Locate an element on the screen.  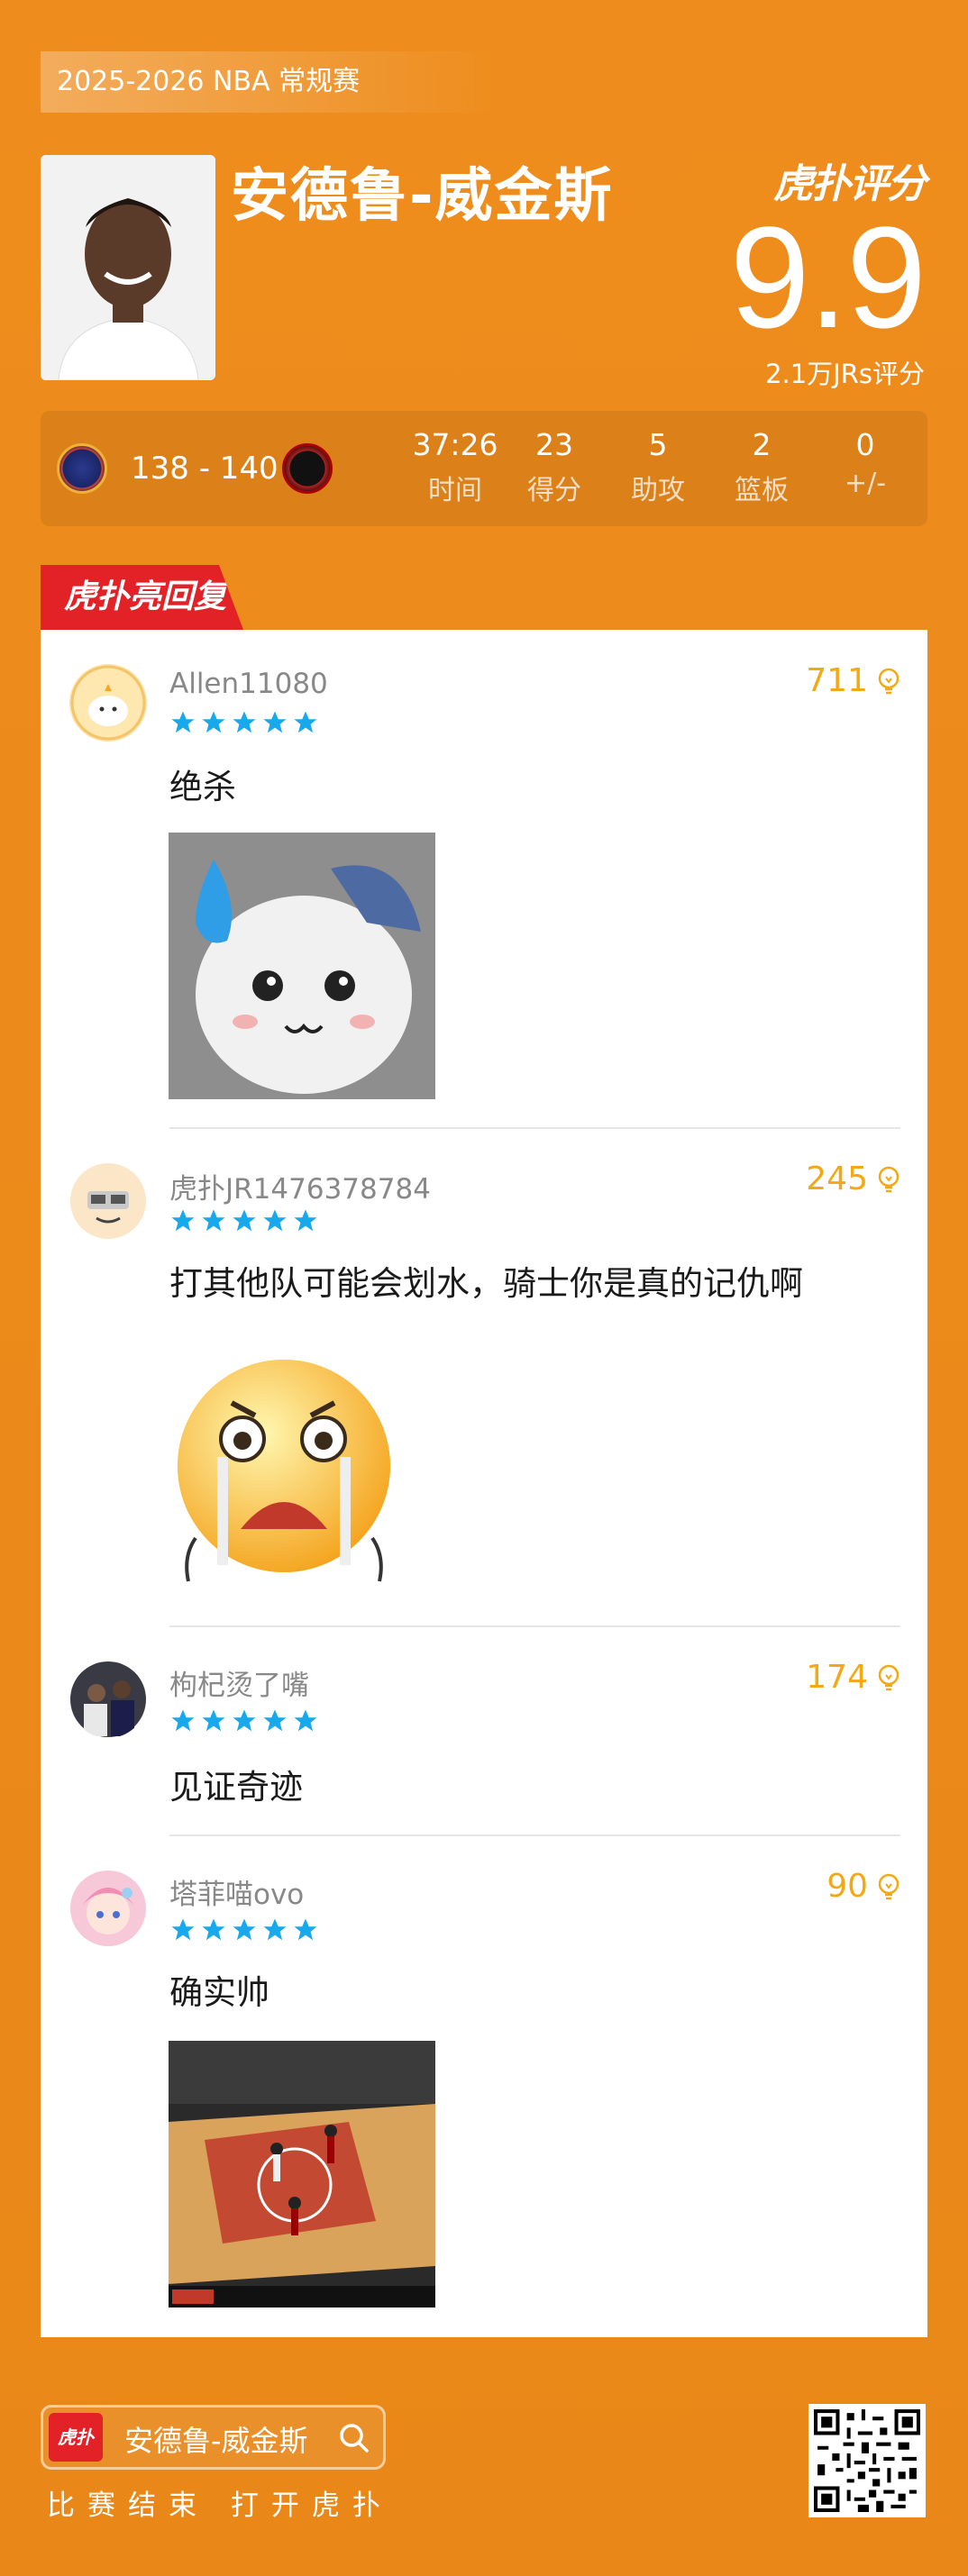
search-bar: 虎扑 安德鲁-威金斯 is located at coordinates (213, 2437).